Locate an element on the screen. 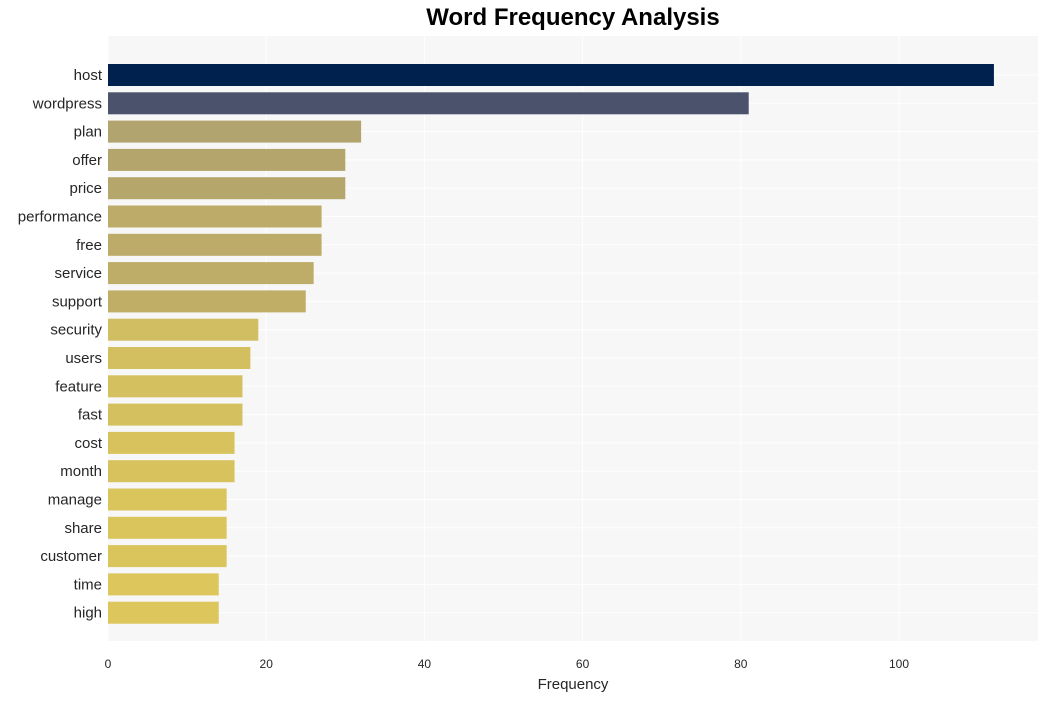  y-tick-label-high: high is located at coordinates (88, 613).